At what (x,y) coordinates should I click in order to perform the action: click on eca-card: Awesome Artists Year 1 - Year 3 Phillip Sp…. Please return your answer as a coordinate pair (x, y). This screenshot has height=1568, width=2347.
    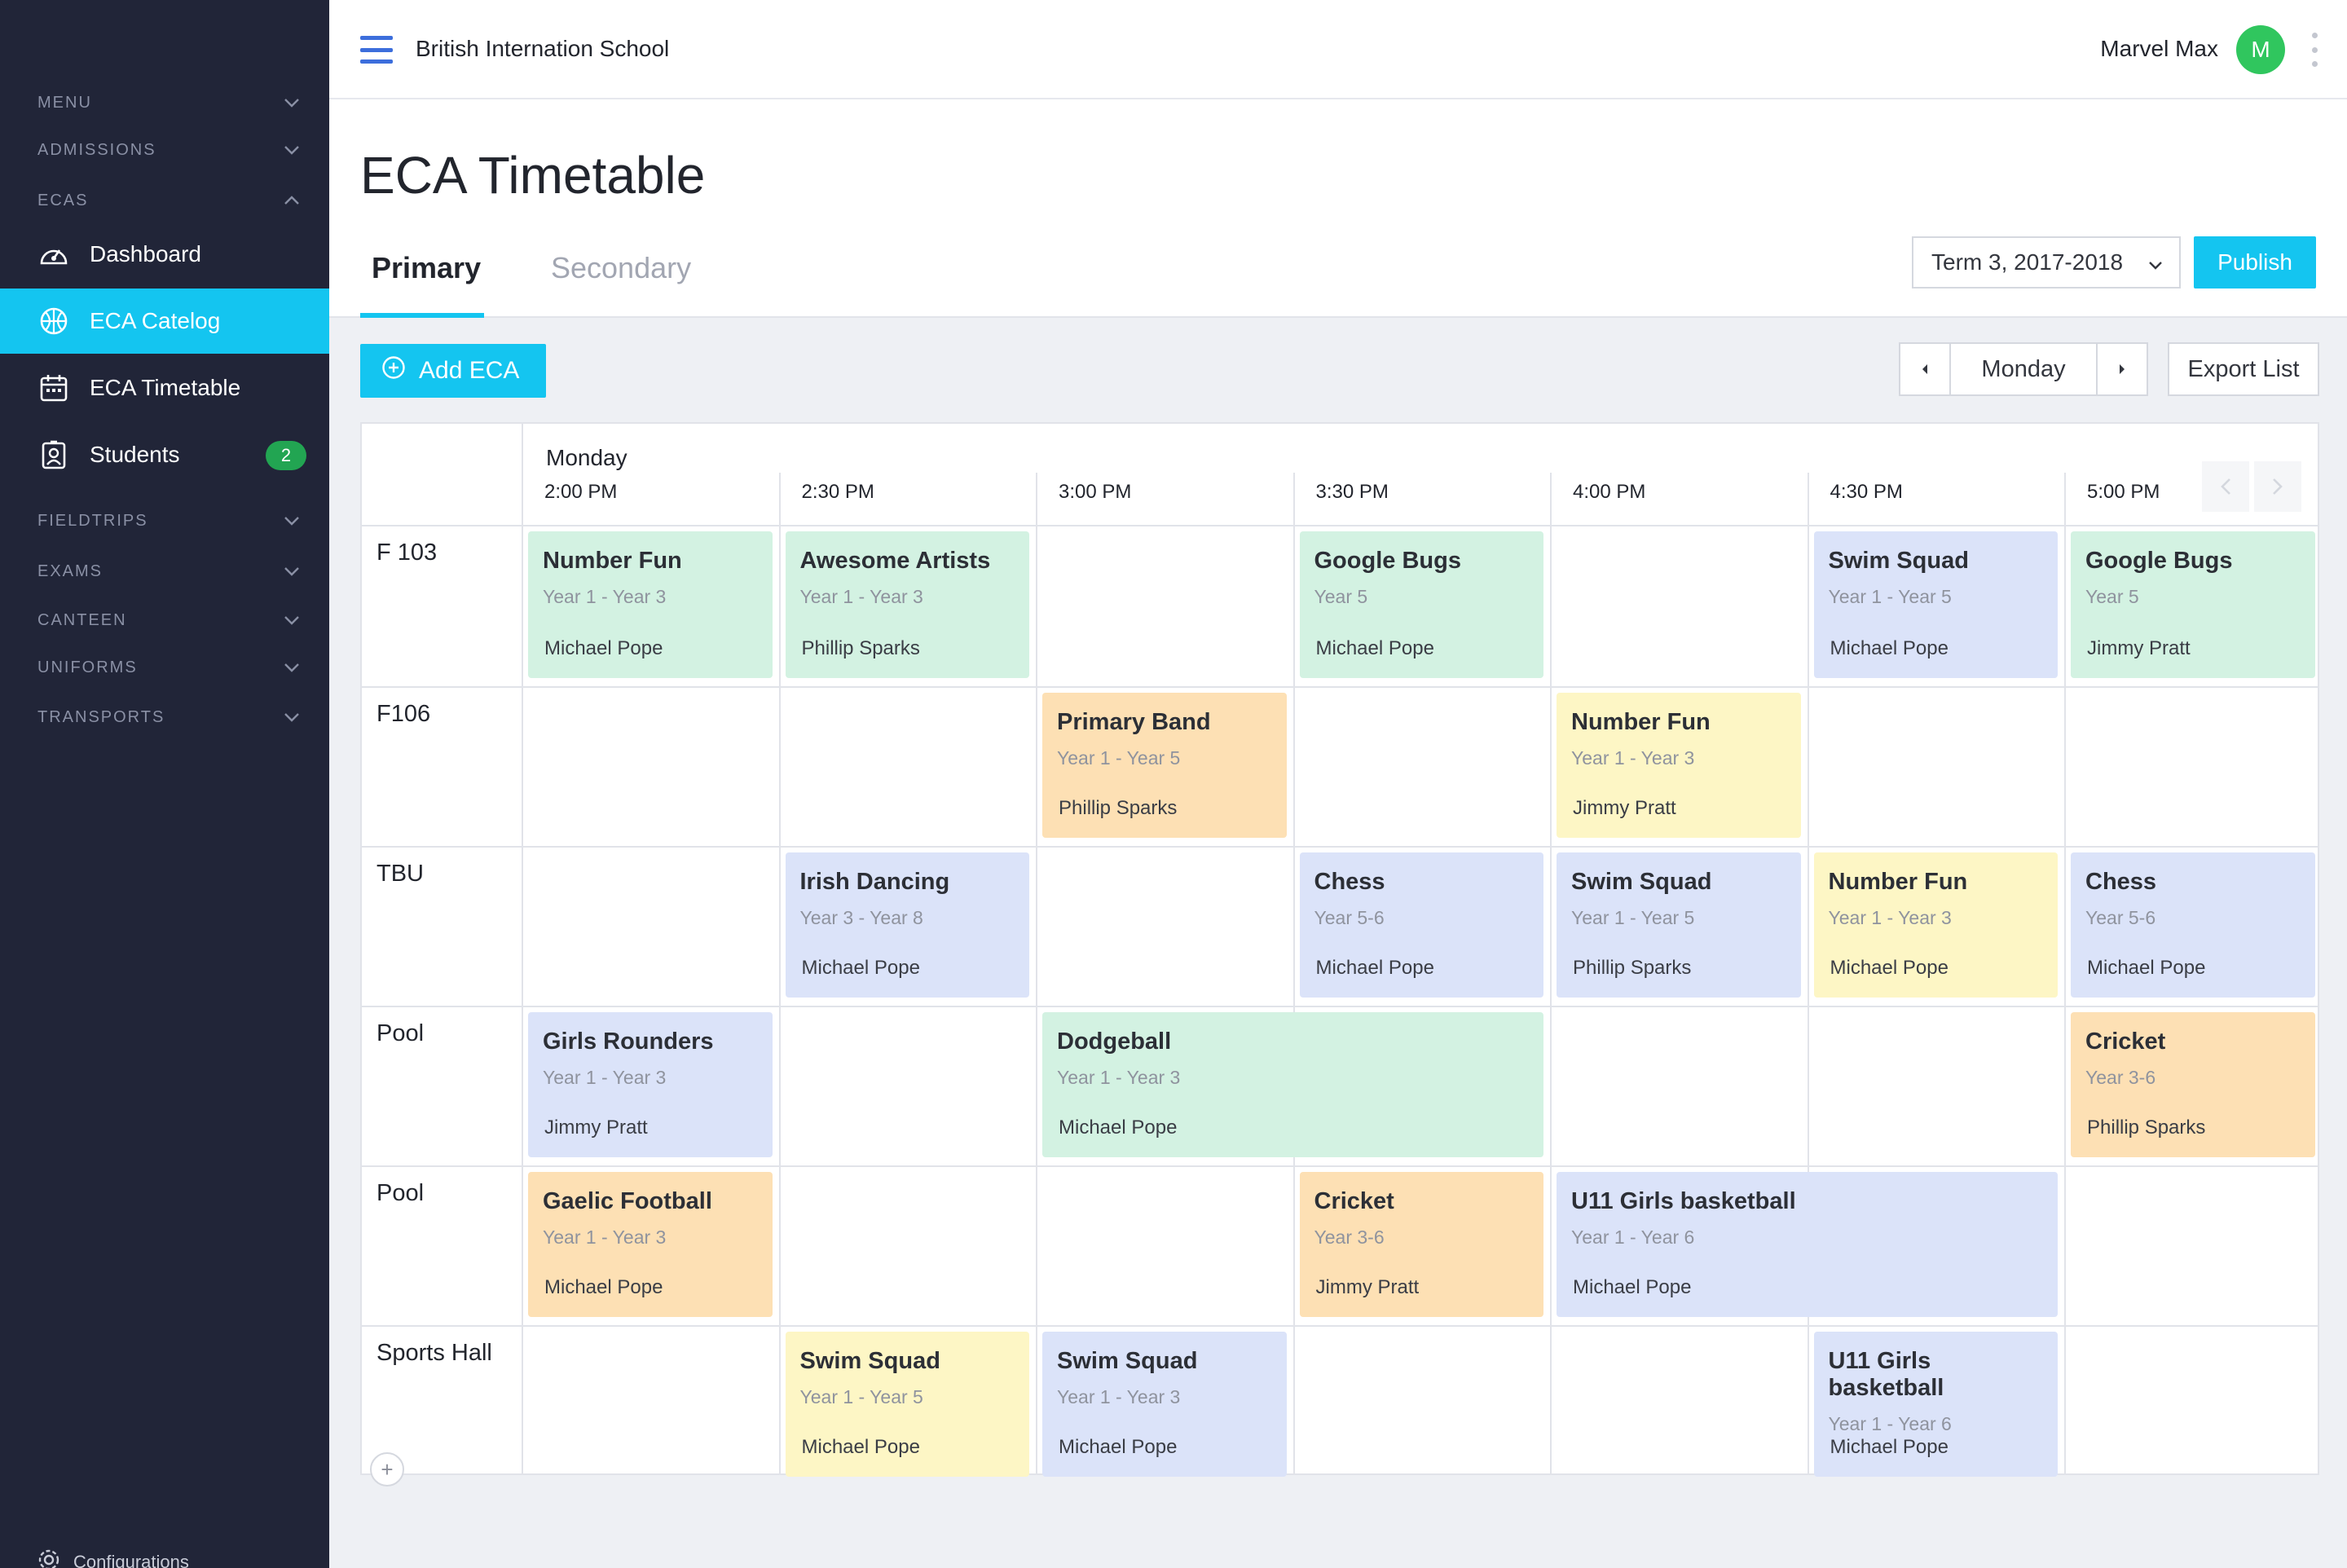
    Looking at the image, I should click on (907, 604).